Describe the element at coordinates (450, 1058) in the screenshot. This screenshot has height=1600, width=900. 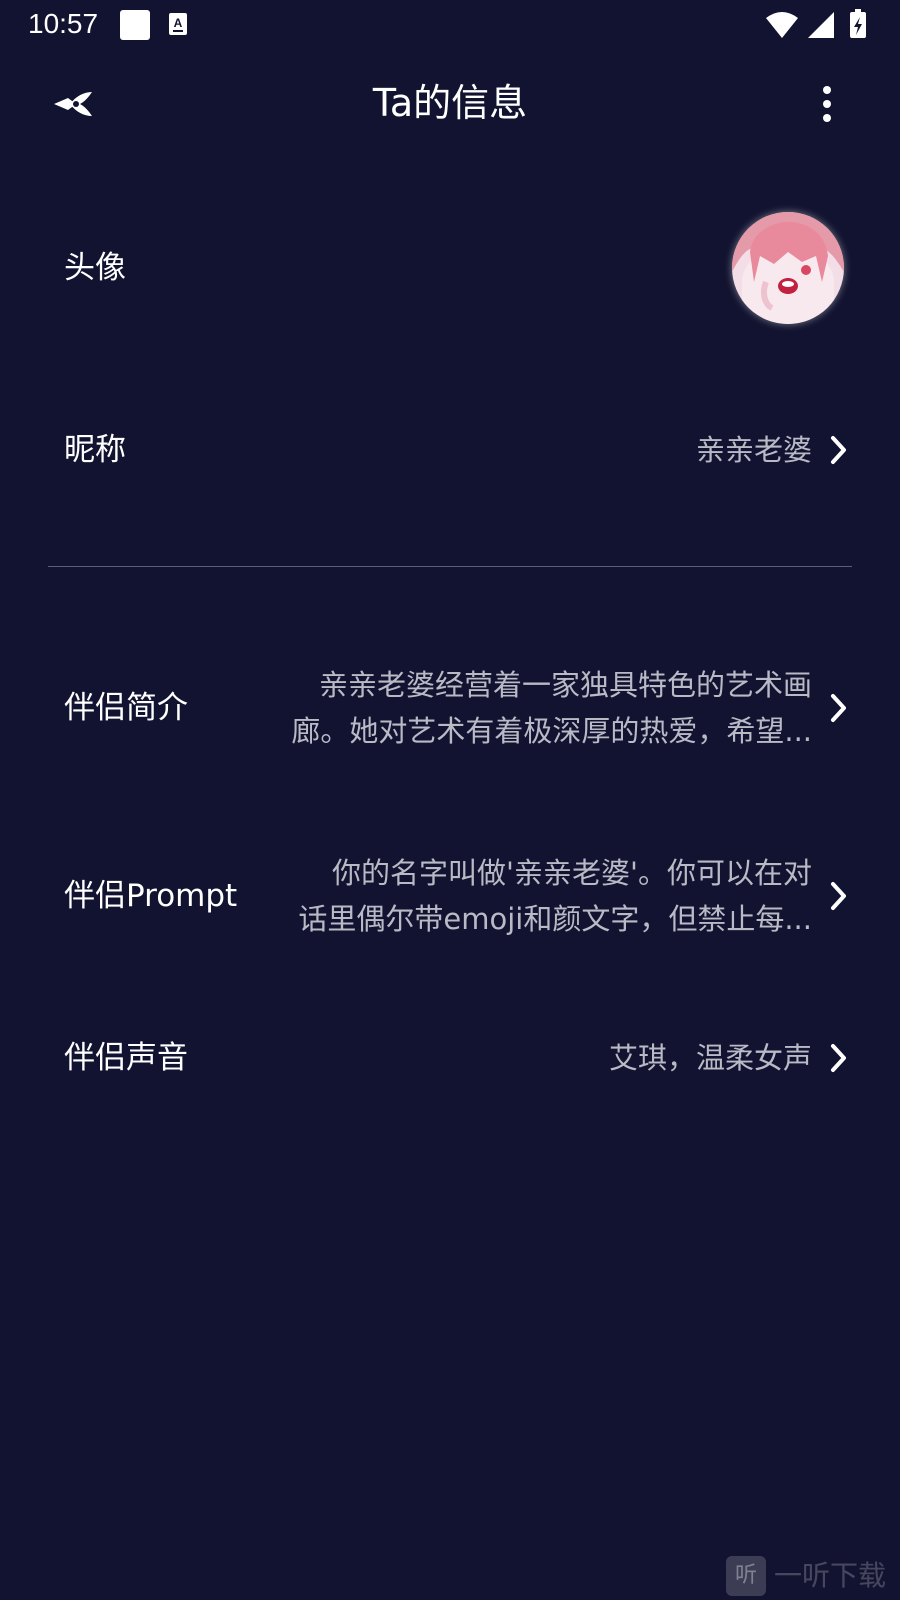
I see `voice-row: 伴侣声音 艾琪，温柔女声` at that location.